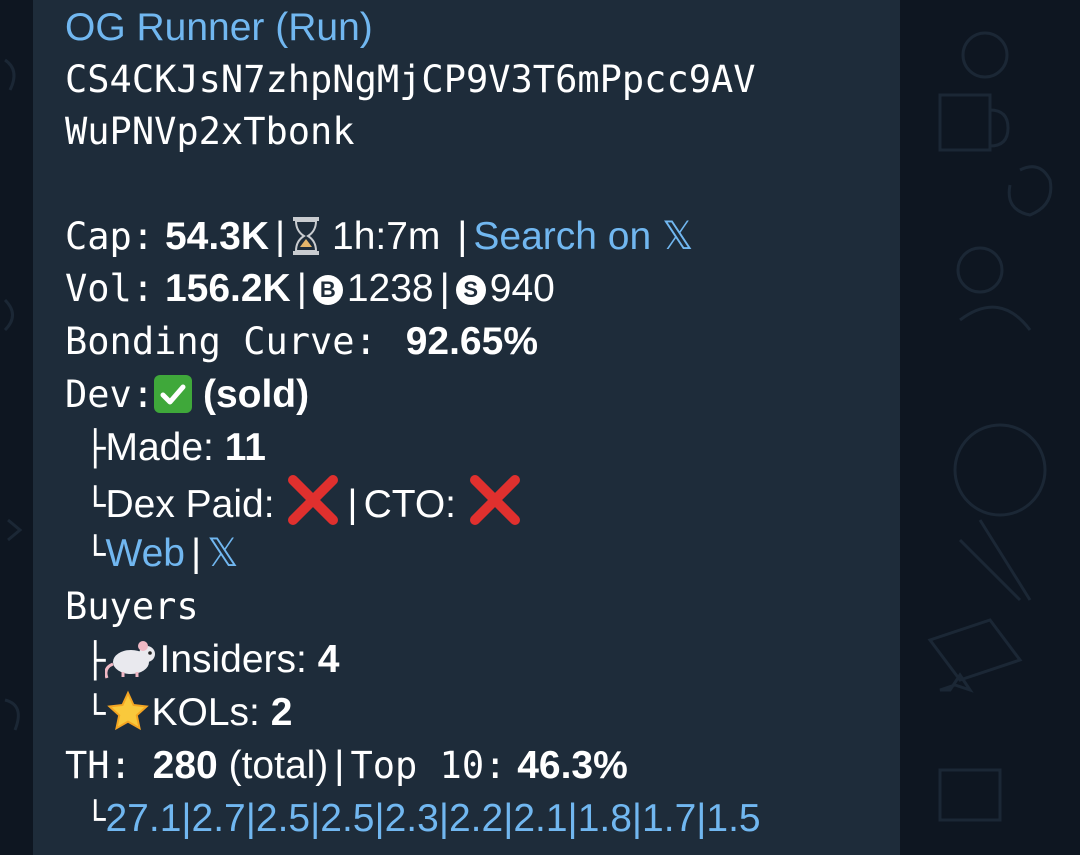  I want to click on made-label: Made:, so click(159, 447).